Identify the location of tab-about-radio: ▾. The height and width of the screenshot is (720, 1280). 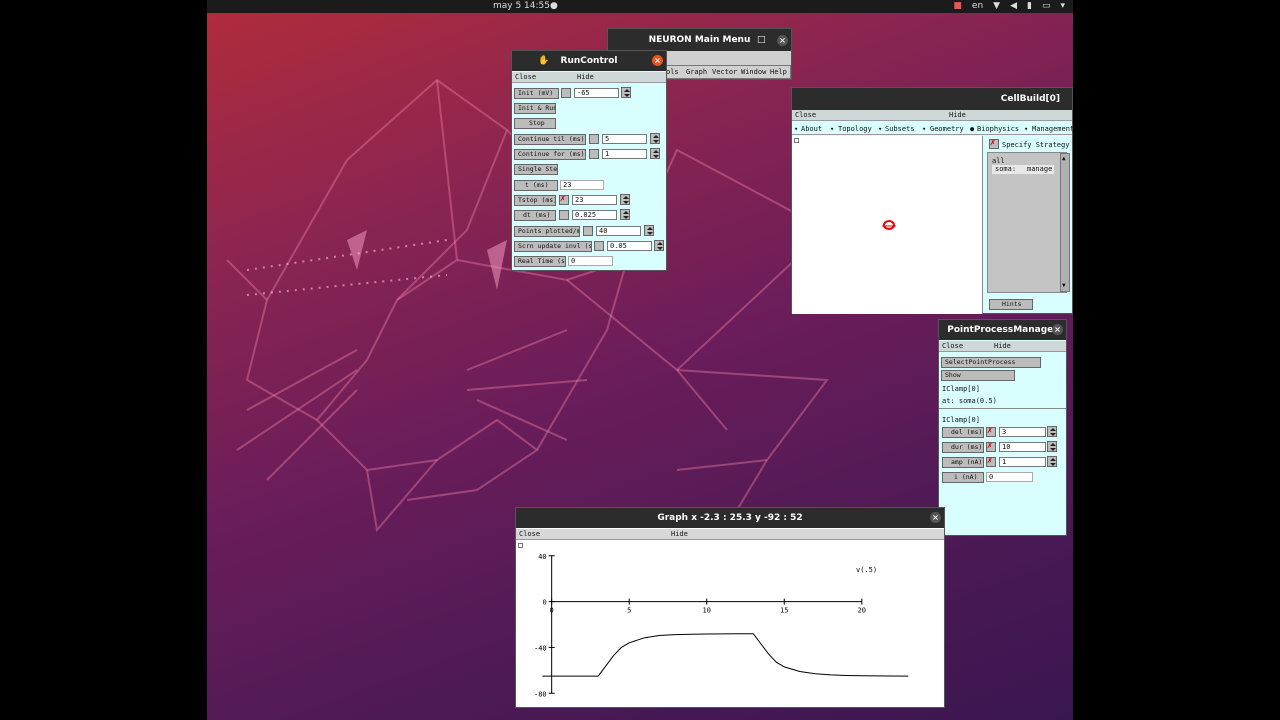
(796, 129).